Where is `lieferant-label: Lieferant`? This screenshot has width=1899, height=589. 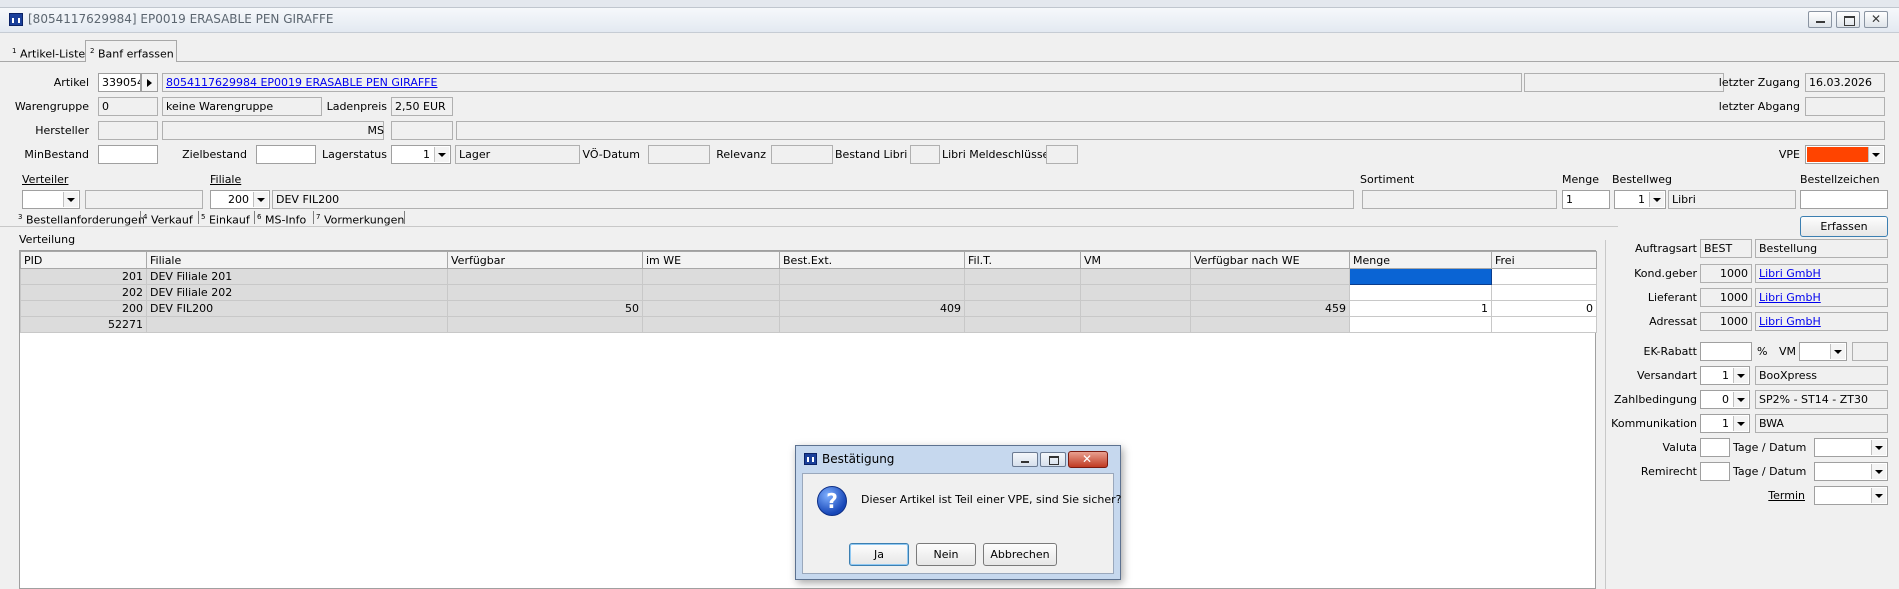
lieferant-label: Lieferant is located at coordinates (1672, 297).